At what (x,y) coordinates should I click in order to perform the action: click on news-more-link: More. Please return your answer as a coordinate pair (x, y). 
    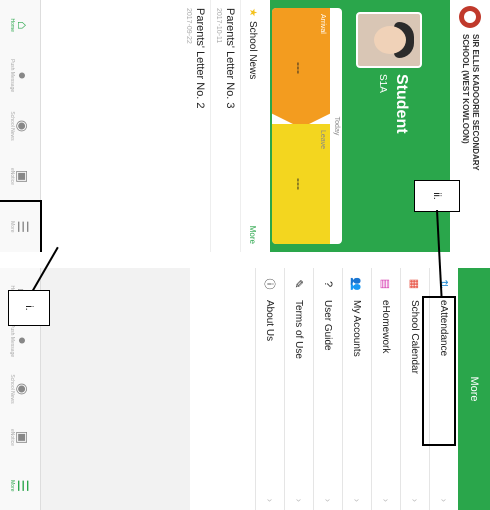
    Looking at the image, I should click on (252, 235).